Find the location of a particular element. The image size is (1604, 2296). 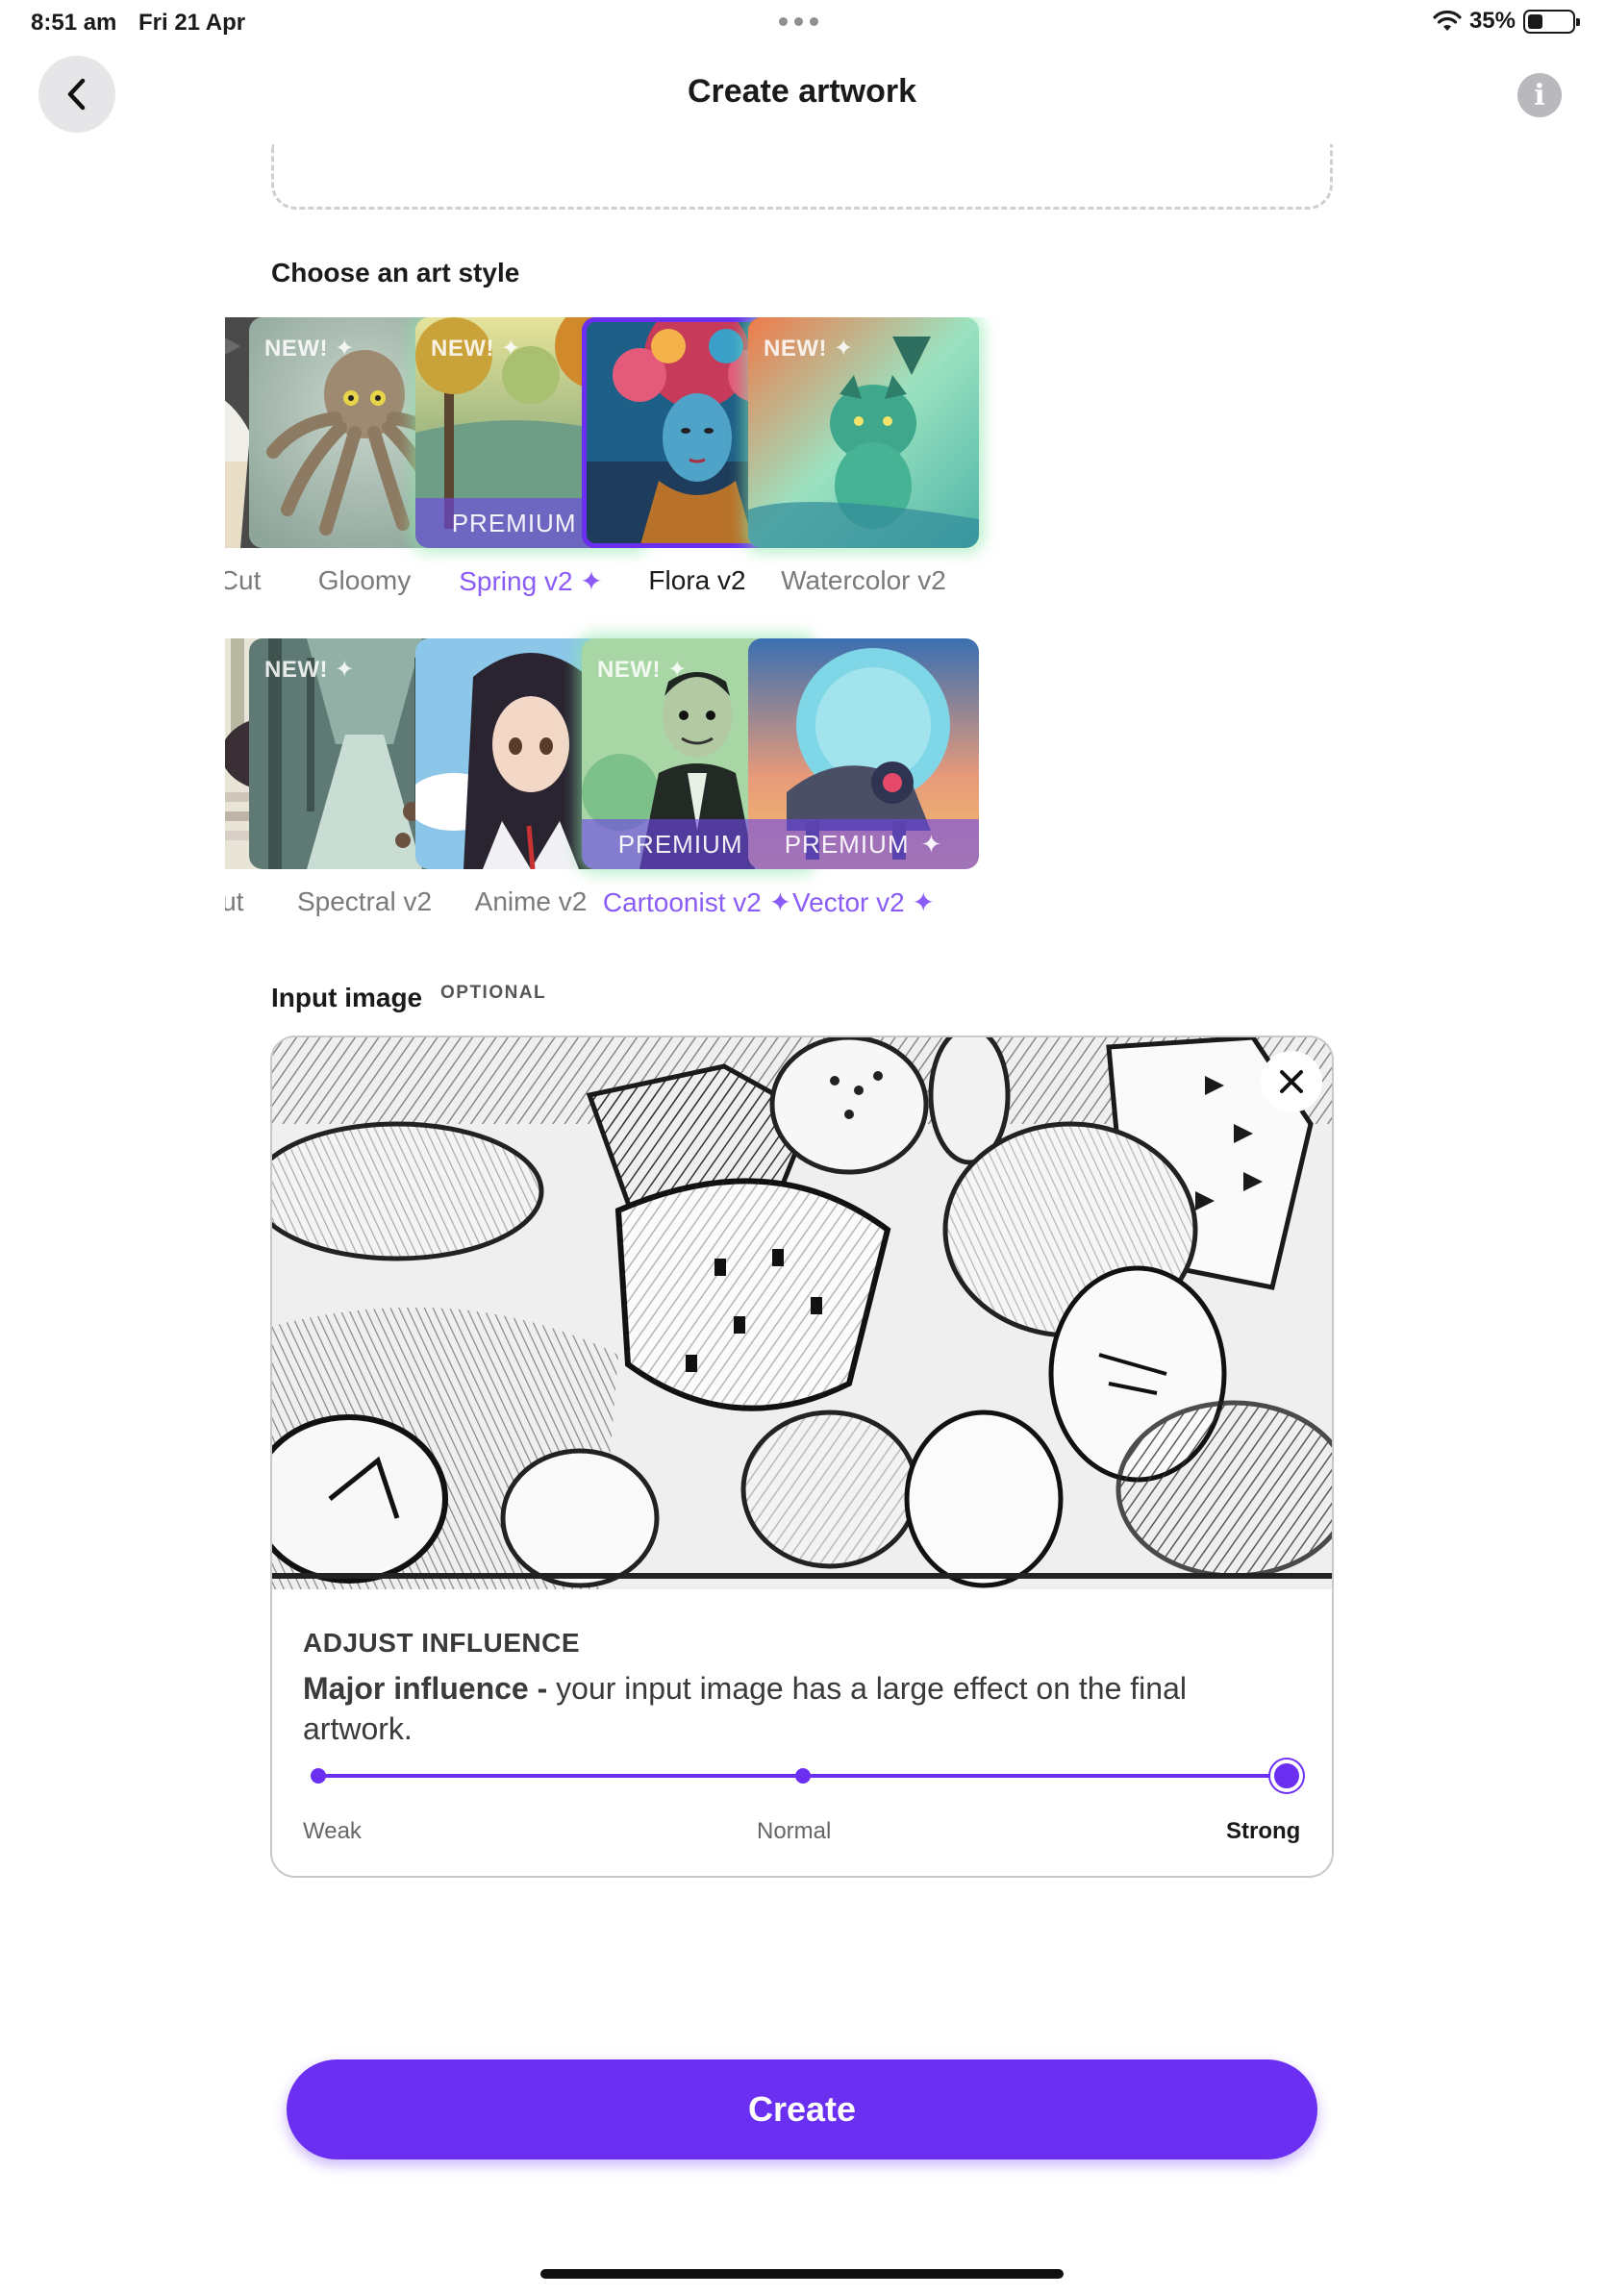

style-tile-vector-v2: PREMIUM ✦ Vector v2 ✦ is located at coordinates (863, 778).